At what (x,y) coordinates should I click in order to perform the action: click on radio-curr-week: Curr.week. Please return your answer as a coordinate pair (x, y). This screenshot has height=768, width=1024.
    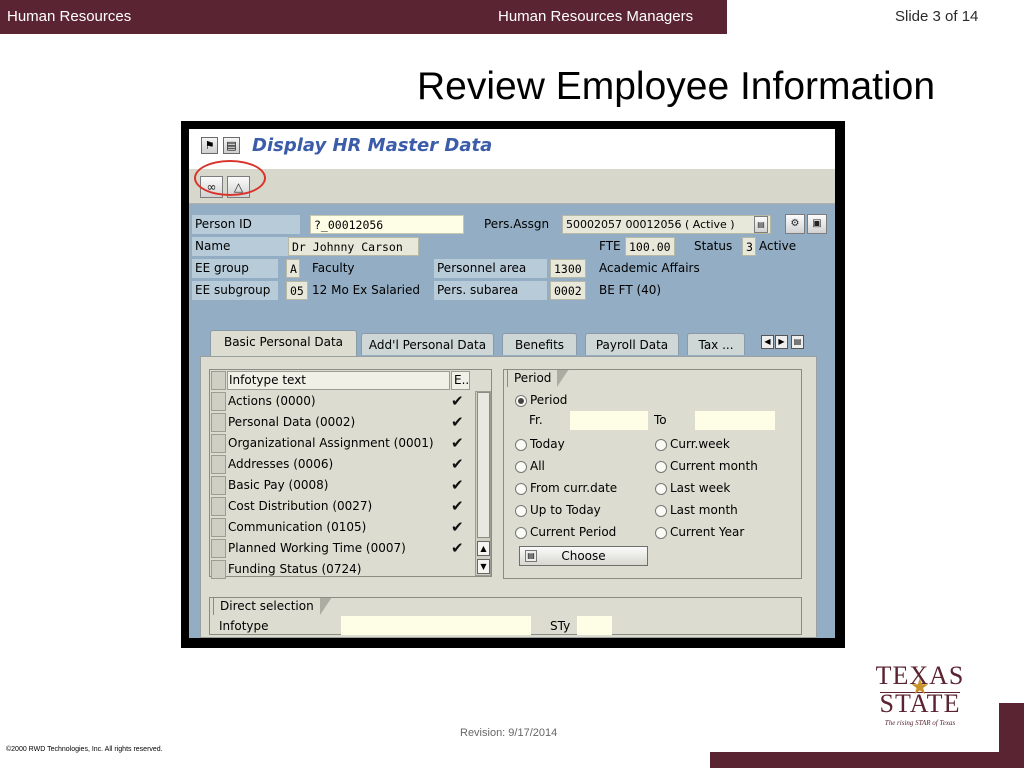
    Looking at the image, I should click on (692, 444).